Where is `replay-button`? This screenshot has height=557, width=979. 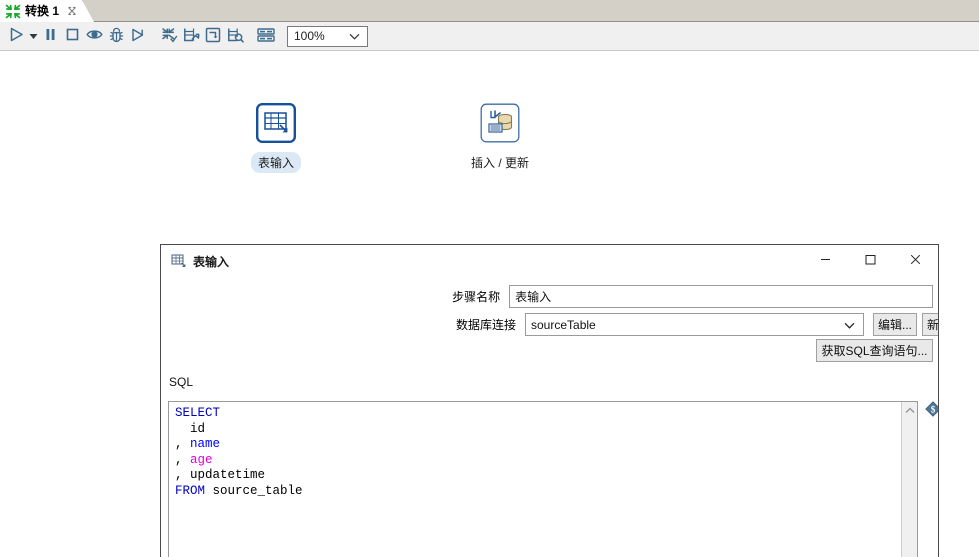 replay-button is located at coordinates (138, 36).